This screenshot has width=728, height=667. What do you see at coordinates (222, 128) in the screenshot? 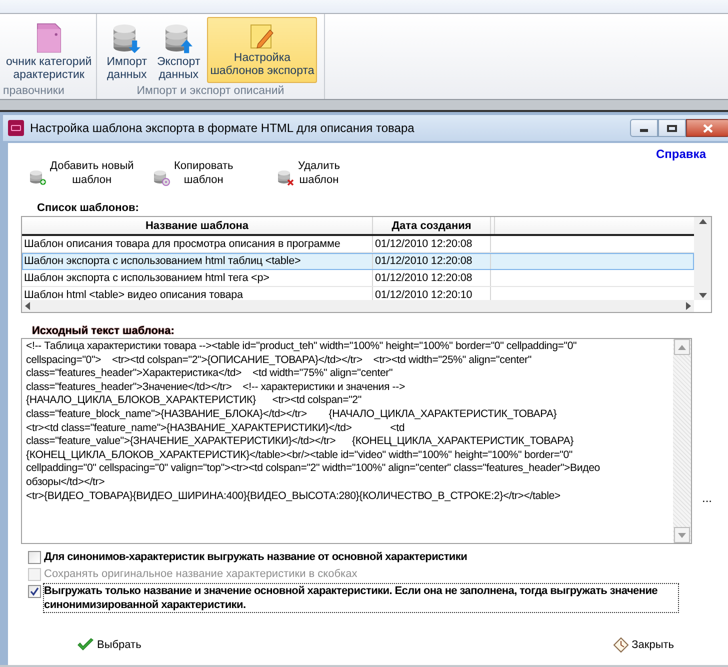
I see `window-title: Настройка шаблона экспорта в формате HTML для описания товара` at bounding box center [222, 128].